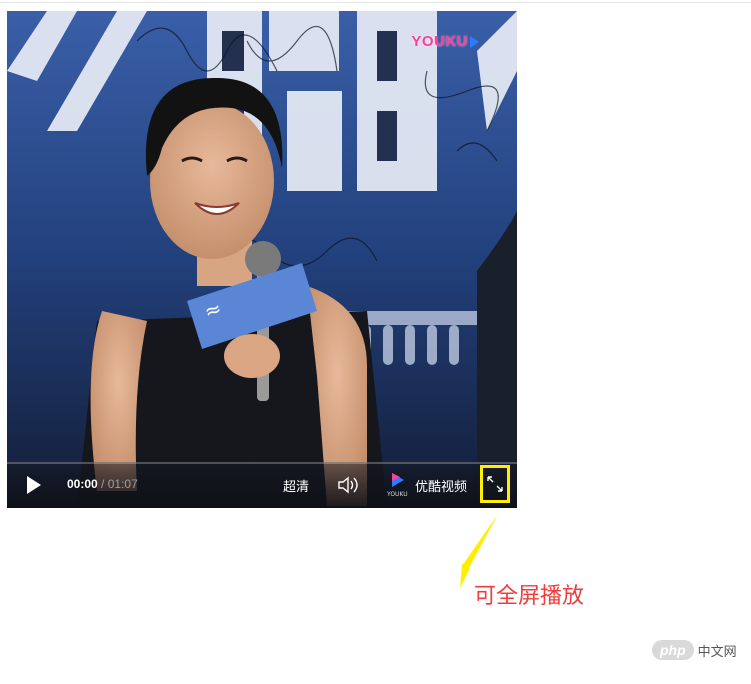  Describe the element at coordinates (398, 485) in the screenshot. I see `youku-logo-icon: YOUKU` at that location.